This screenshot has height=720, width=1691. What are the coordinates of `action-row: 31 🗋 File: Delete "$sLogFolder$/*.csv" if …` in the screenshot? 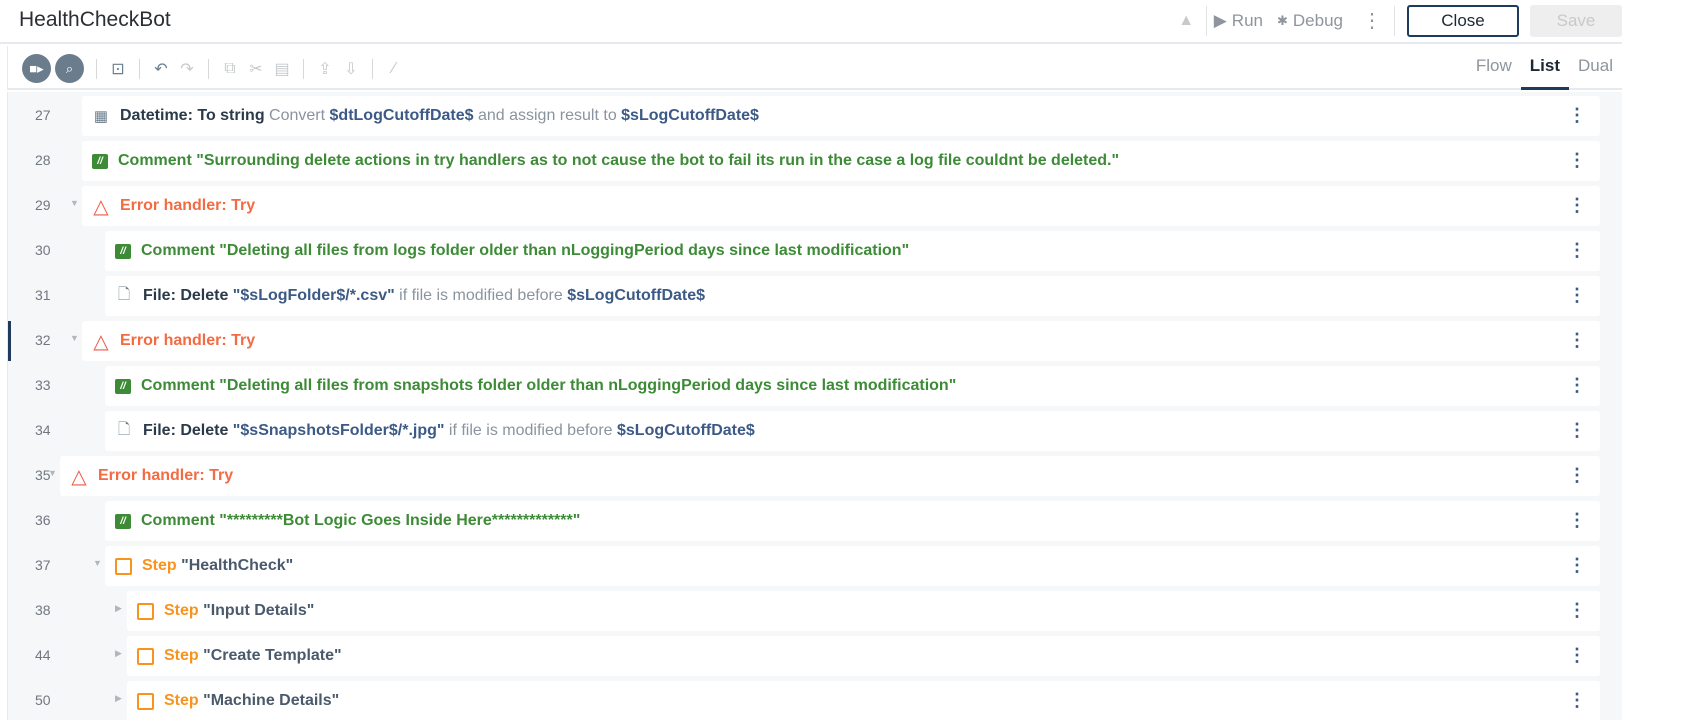 It's located at (815, 296).